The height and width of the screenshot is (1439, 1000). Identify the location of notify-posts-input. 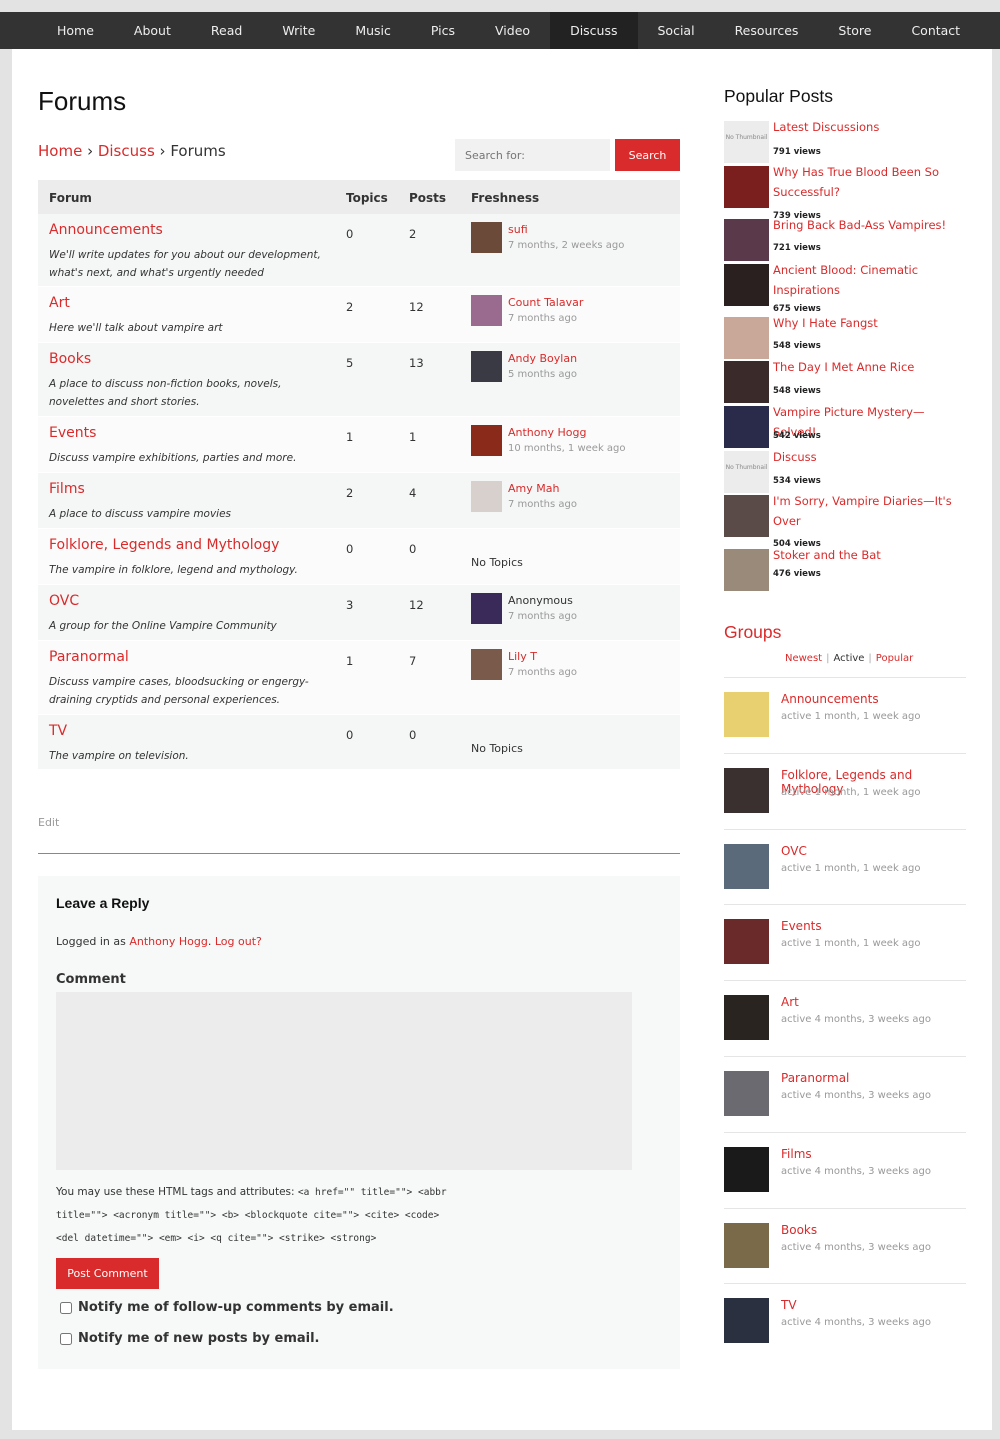
(66, 1338).